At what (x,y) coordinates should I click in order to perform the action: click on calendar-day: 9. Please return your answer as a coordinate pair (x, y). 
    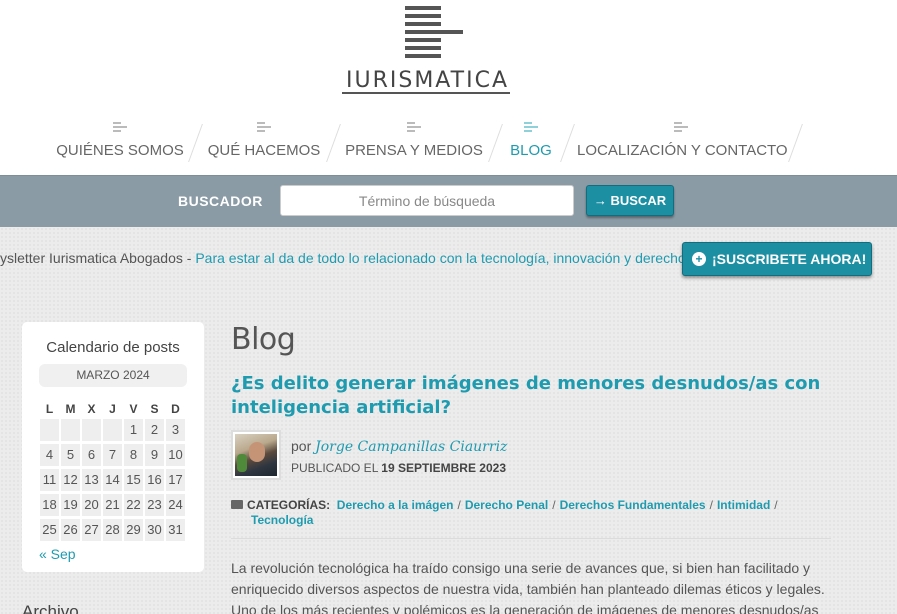
    Looking at the image, I should click on (154, 455).